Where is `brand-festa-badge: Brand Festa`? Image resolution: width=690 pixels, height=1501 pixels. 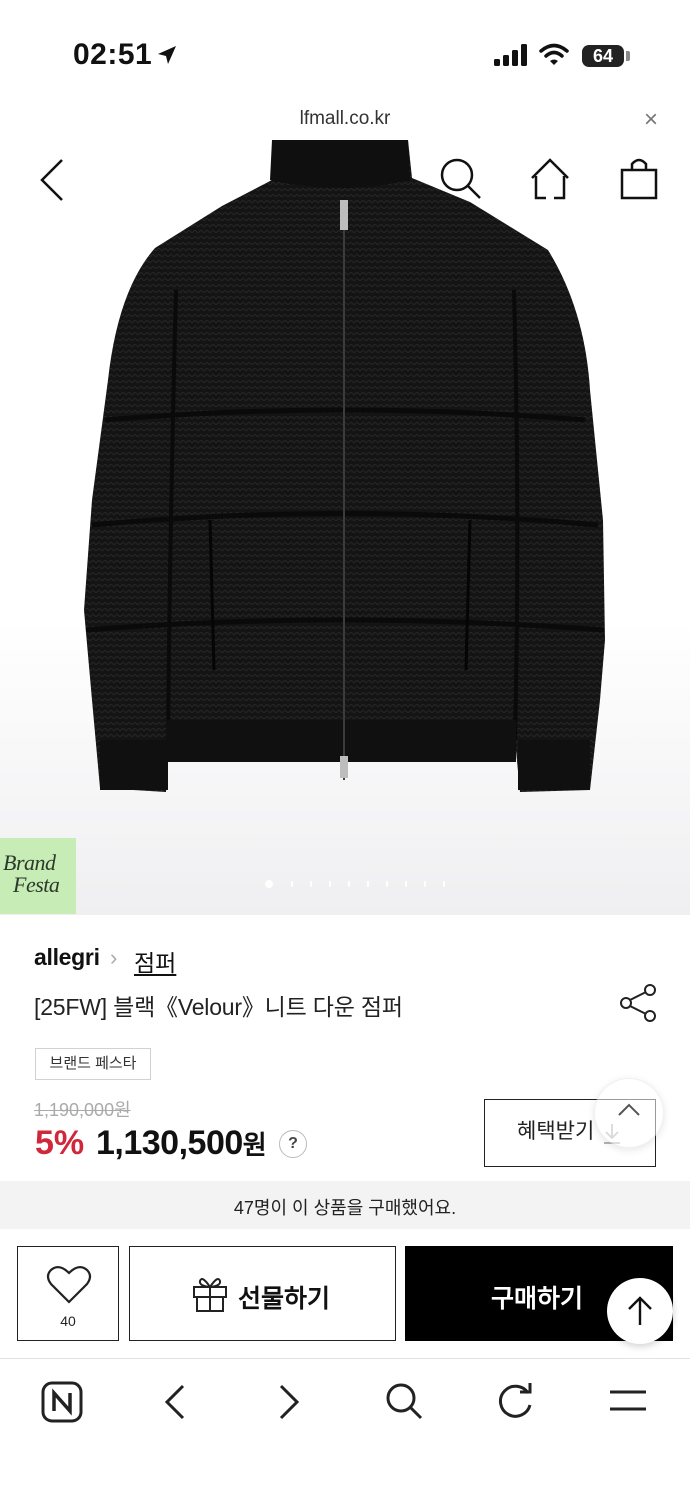
brand-festa-badge: Brand Festa is located at coordinates (38, 876).